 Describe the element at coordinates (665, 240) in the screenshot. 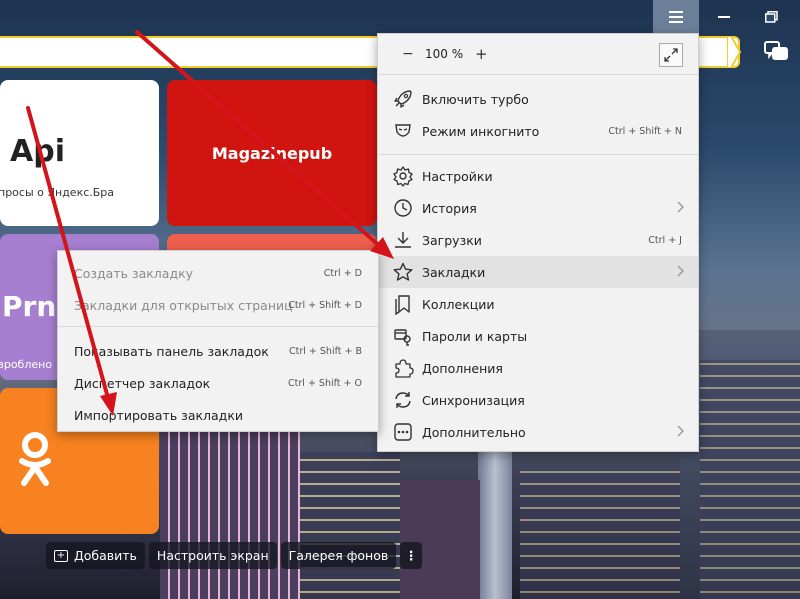

I see `menu-item-shortcut: Ctrl + J` at that location.